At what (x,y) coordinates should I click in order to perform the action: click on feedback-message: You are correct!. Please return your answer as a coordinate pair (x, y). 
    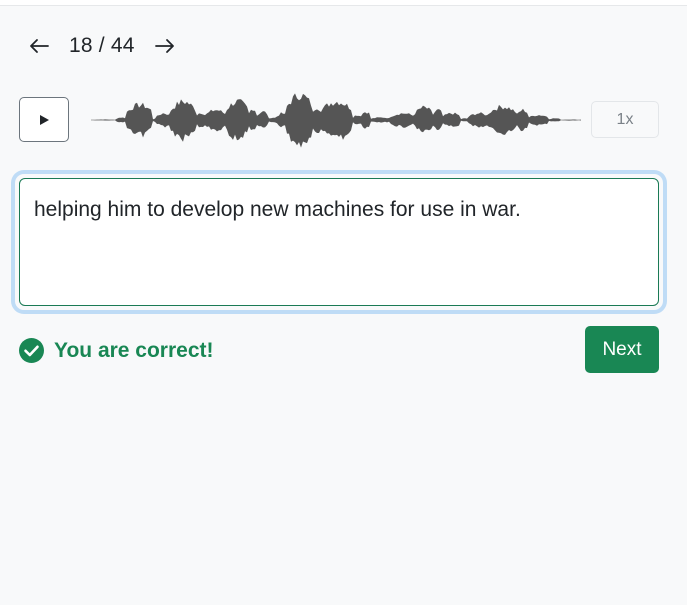
    Looking at the image, I should click on (116, 350).